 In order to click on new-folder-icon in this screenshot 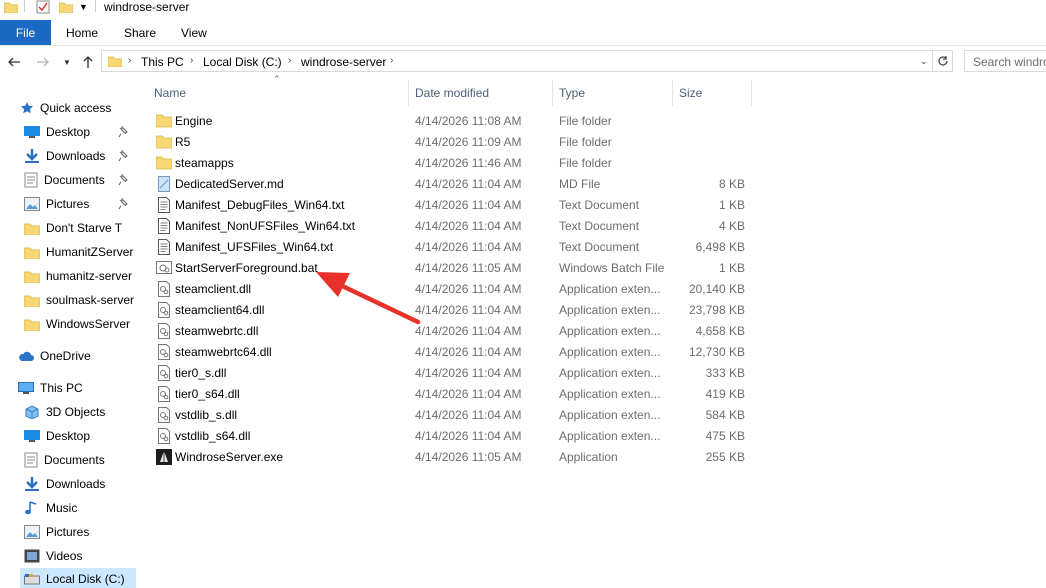, I will do `click(66, 7)`.